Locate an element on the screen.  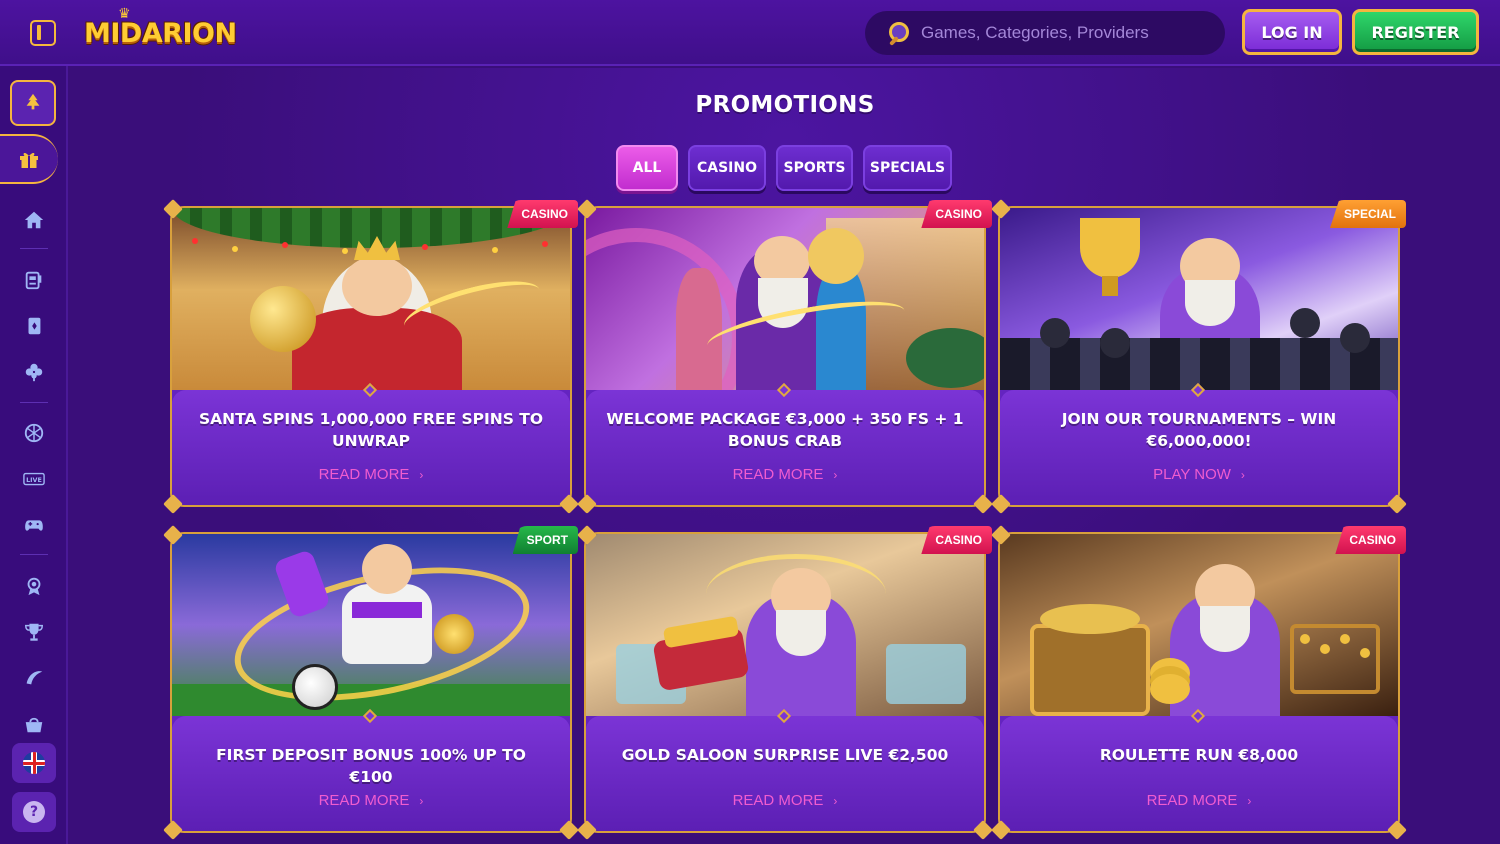
promo-image-sport is located at coordinates (371, 625).